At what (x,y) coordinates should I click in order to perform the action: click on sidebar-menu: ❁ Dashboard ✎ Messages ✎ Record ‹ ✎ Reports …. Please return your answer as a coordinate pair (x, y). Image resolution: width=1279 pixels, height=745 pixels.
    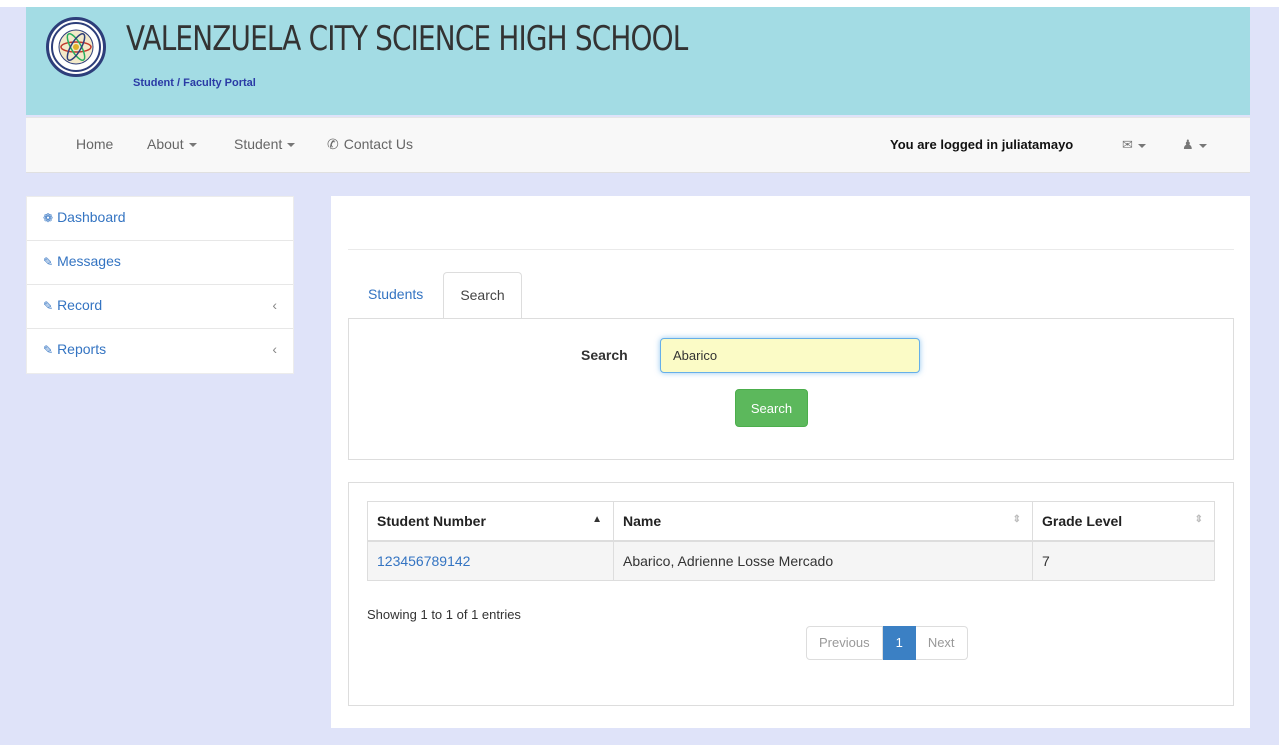
    Looking at the image, I should click on (160, 285).